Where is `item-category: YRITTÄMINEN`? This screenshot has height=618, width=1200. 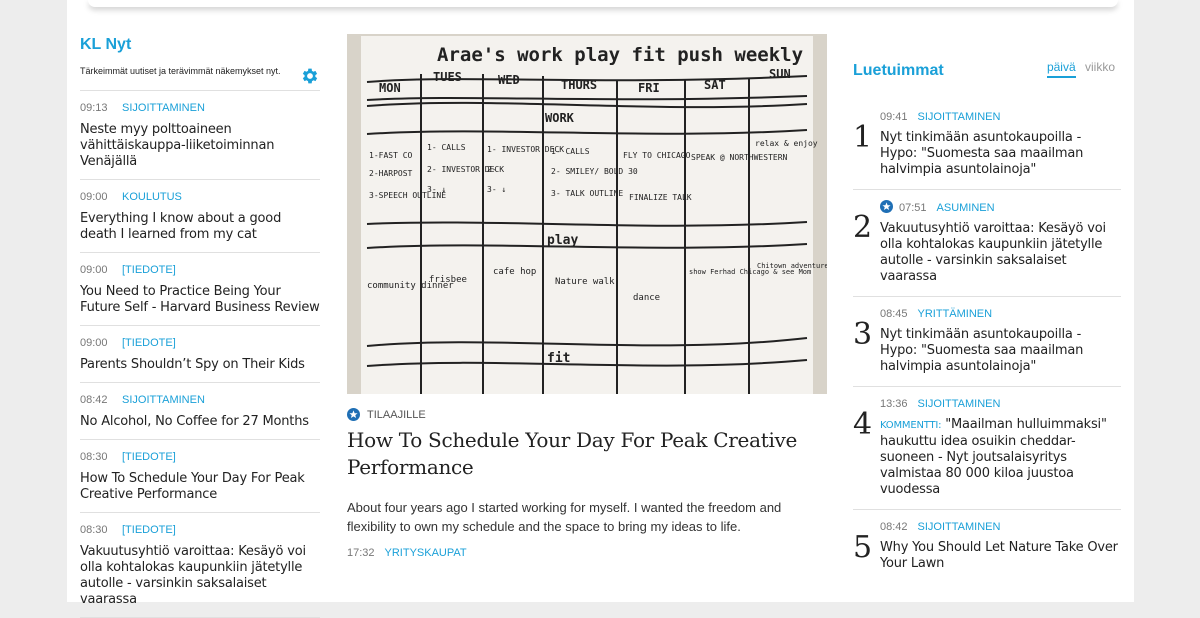
item-category: YRITTÄMINEN is located at coordinates (955, 314).